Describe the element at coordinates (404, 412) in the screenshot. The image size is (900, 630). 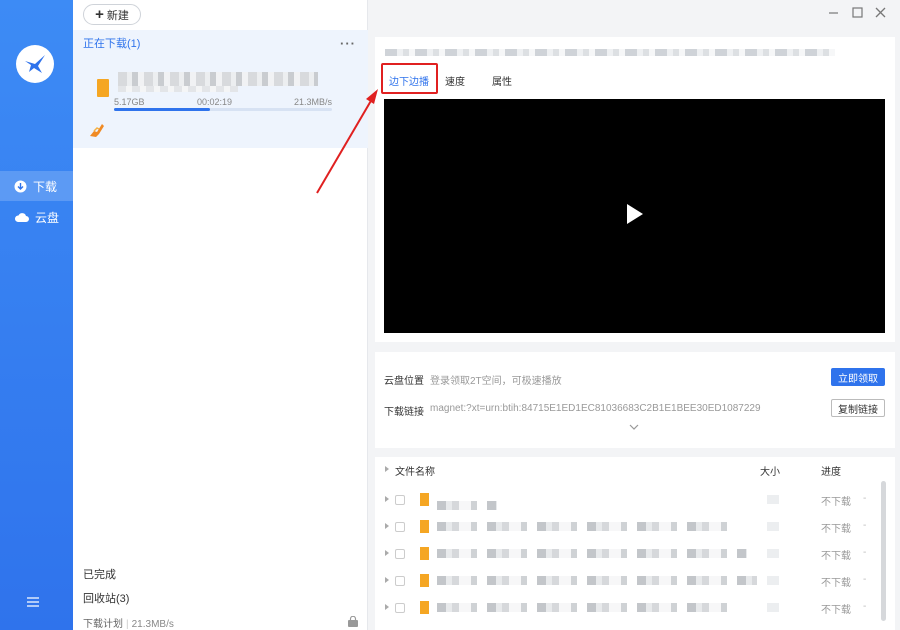
I see `download-link-label: 下载链接` at that location.